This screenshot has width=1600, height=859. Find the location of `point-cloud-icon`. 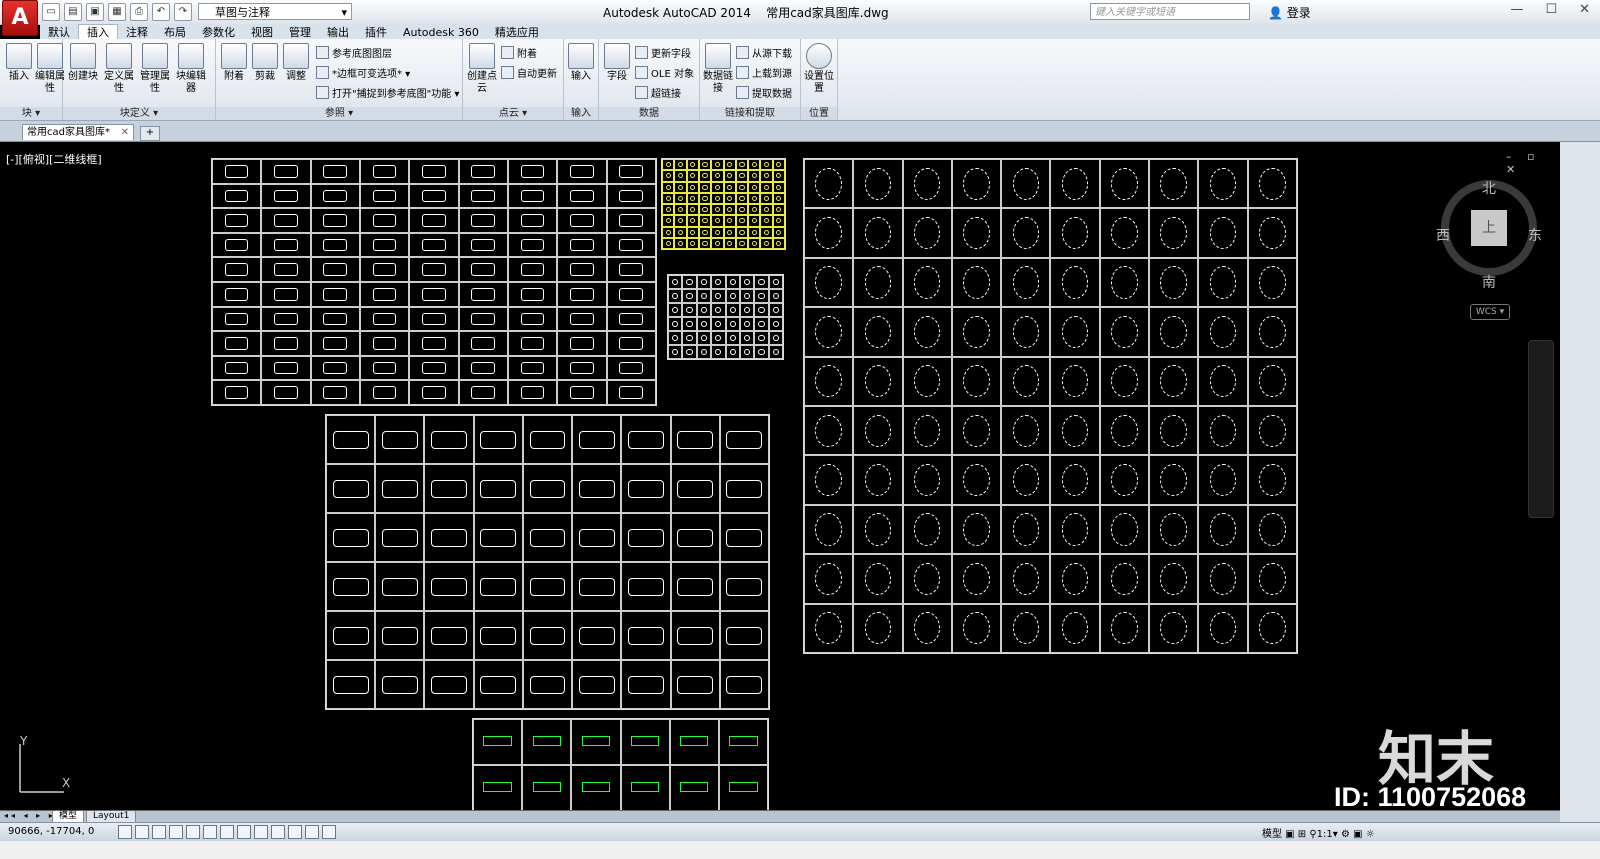

point-cloud-icon is located at coordinates (482, 56).